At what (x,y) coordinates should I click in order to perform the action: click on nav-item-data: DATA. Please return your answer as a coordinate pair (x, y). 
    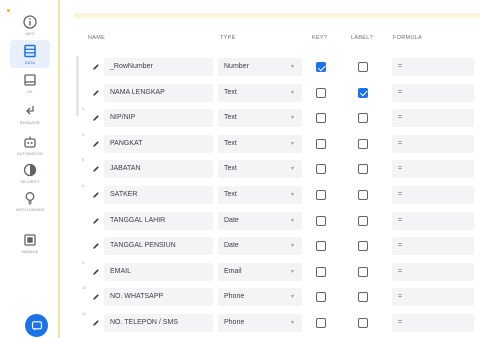
    Looking at the image, I should click on (30, 54).